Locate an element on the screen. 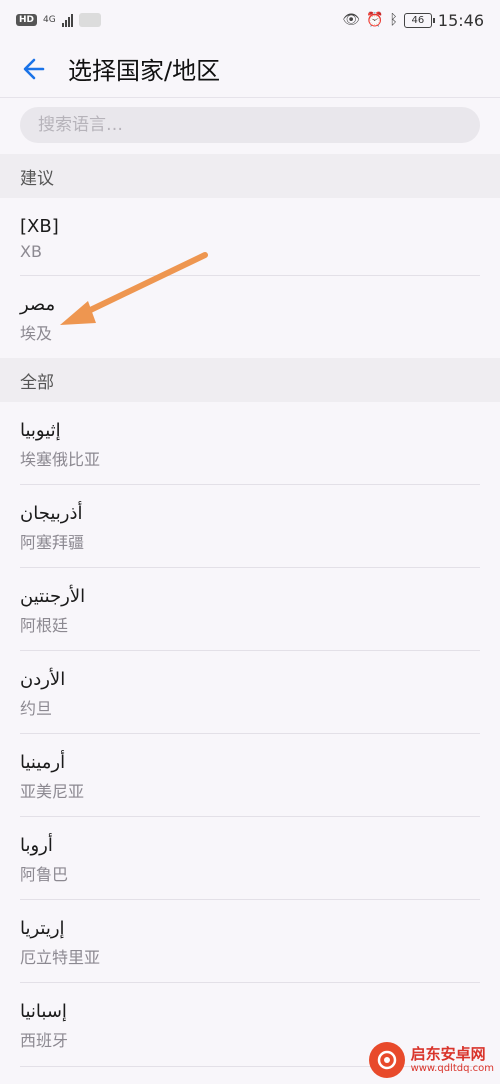 The image size is (500, 1084). item-primary-label: الأرجنتين is located at coordinates (53, 596).